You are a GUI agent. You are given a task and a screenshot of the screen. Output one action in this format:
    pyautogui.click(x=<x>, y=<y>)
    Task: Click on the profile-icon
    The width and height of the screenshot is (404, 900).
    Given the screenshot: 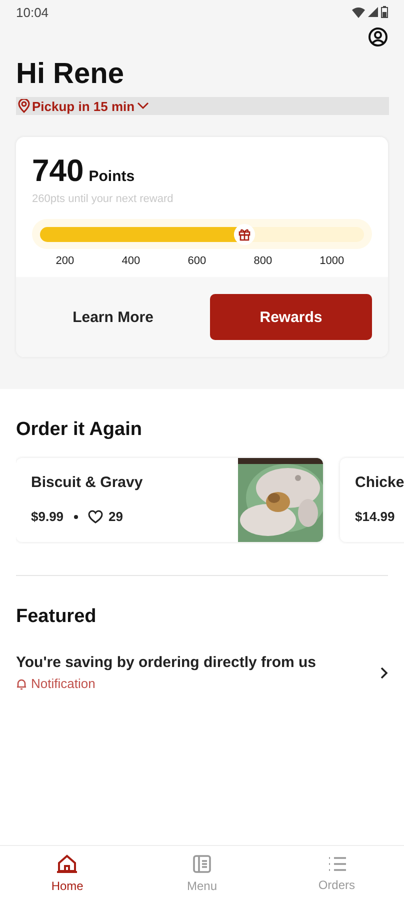 What is the action you would take?
    pyautogui.click(x=378, y=37)
    